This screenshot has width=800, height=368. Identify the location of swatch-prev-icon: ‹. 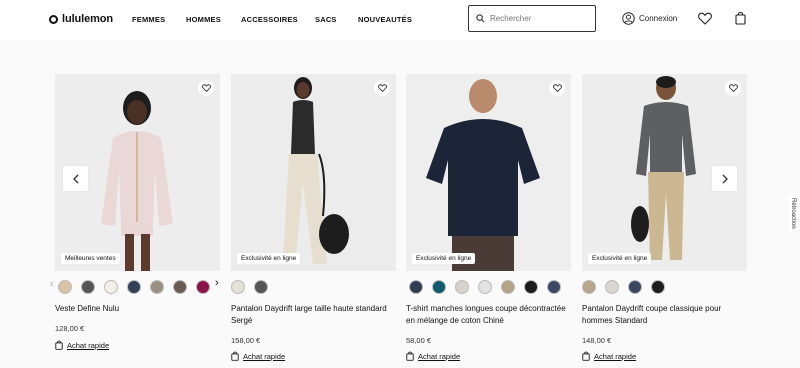
(52, 284).